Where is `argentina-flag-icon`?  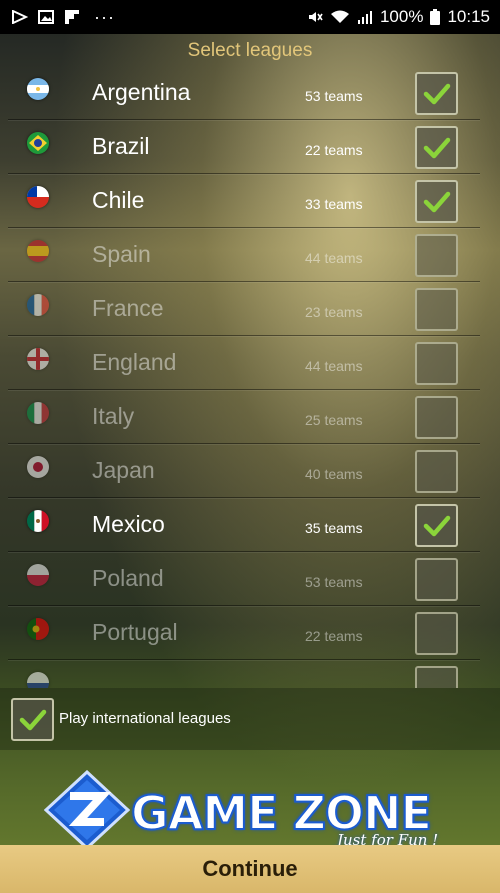 argentina-flag-icon is located at coordinates (38, 89).